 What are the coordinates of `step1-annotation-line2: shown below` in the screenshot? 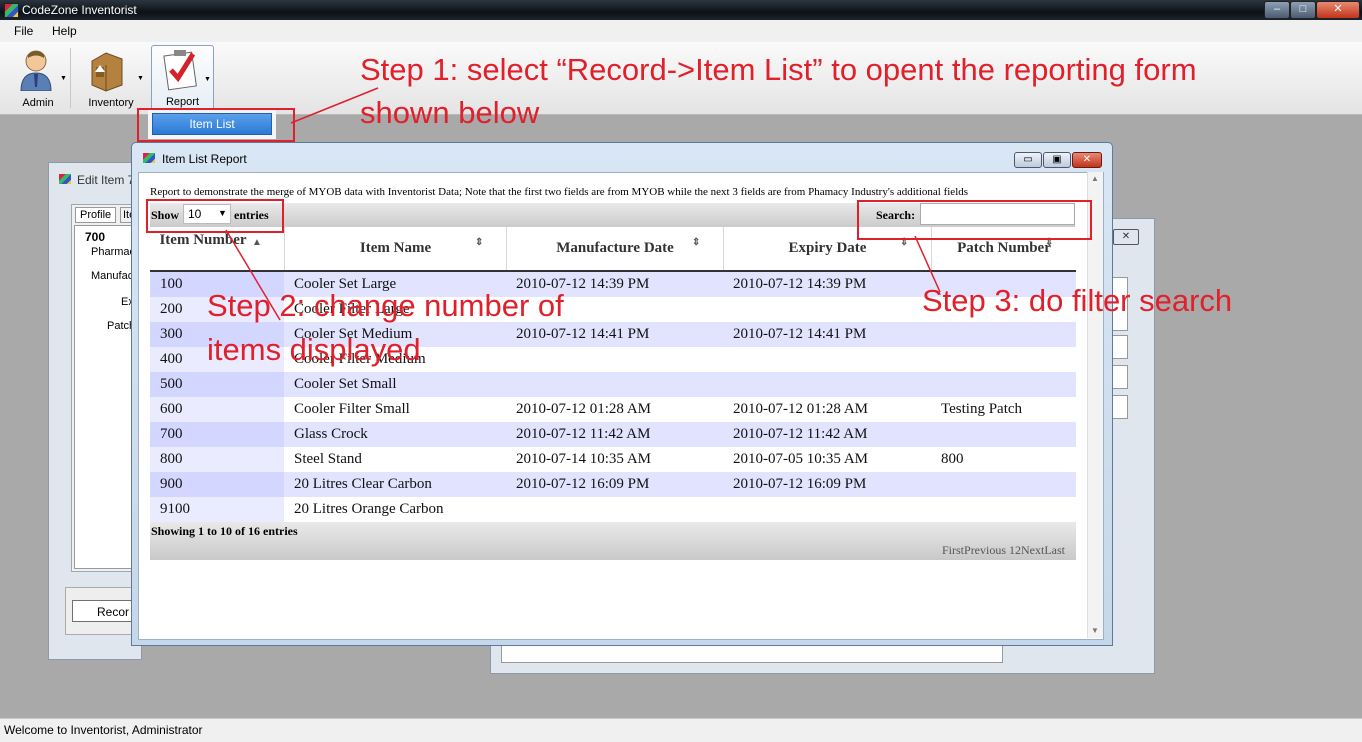 It's located at (450, 112).